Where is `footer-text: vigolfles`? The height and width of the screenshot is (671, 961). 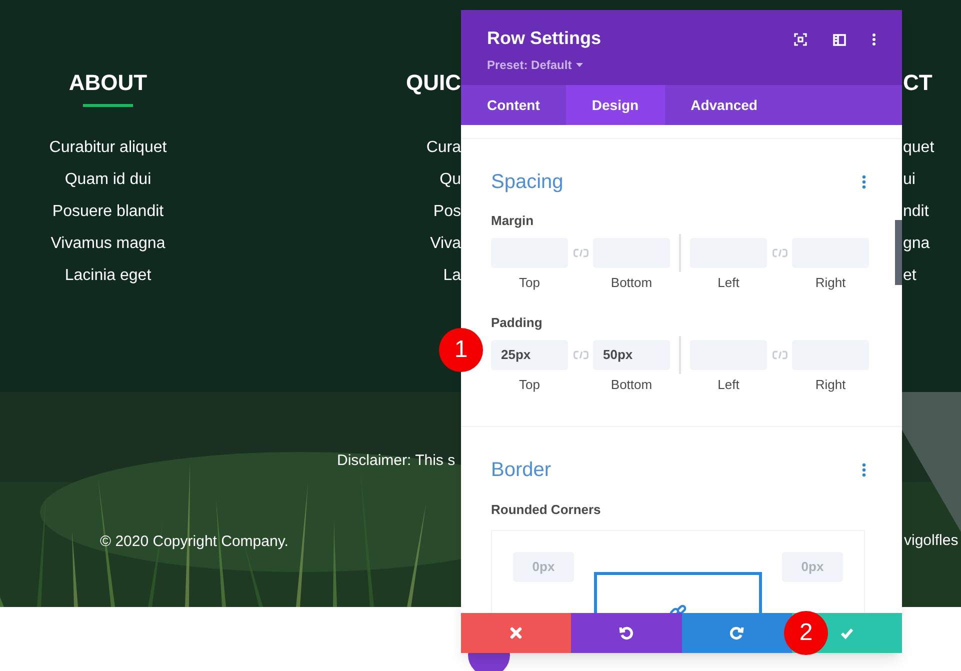
footer-text: vigolfles is located at coordinates (931, 541).